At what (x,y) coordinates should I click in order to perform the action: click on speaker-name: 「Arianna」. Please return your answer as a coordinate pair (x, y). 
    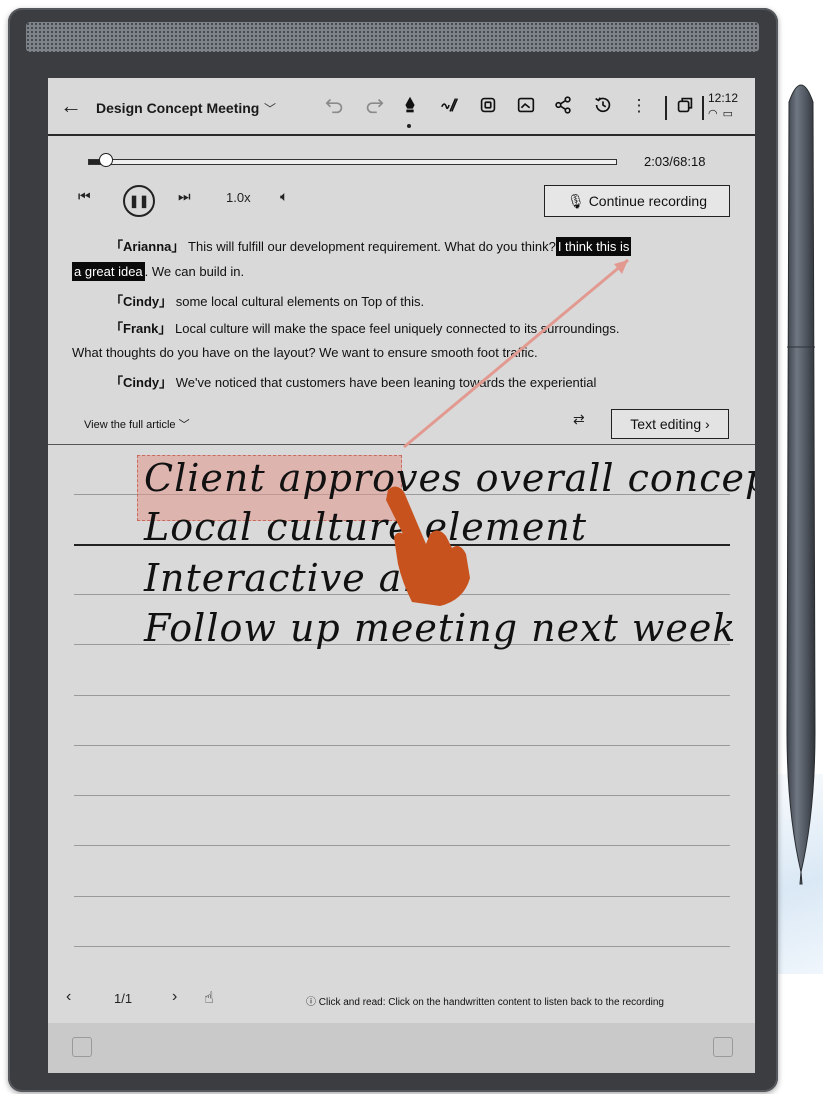
    Looking at the image, I should click on (147, 246).